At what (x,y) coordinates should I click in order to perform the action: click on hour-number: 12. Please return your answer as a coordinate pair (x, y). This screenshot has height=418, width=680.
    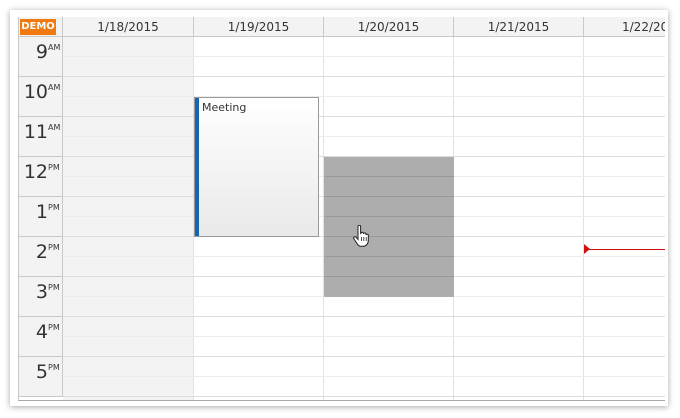
    Looking at the image, I should click on (35, 172).